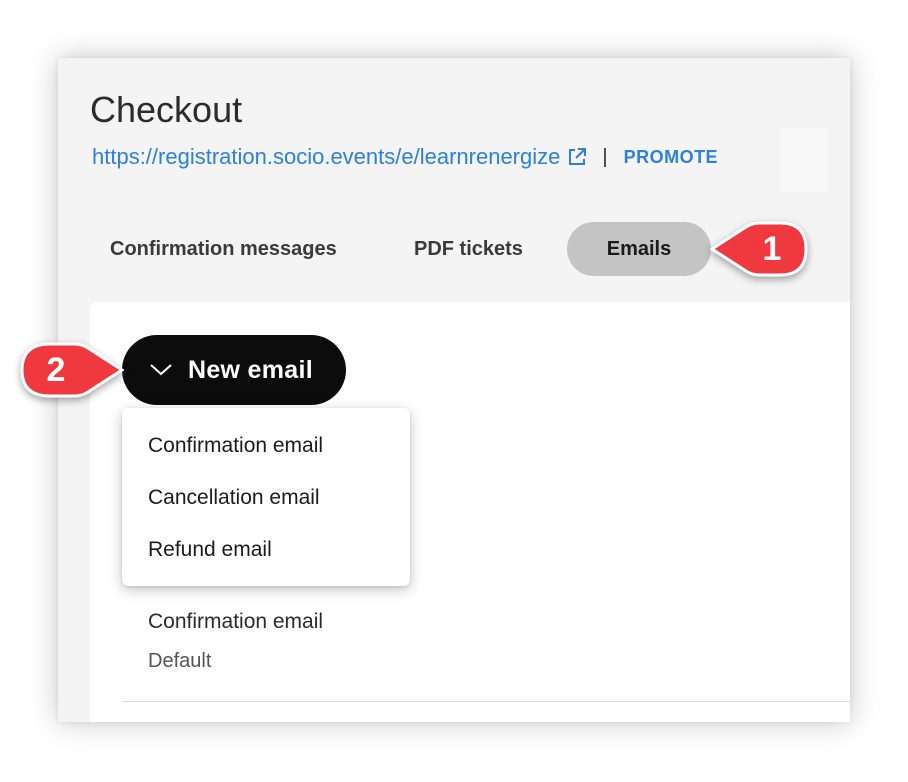  Describe the element at coordinates (759, 249) in the screenshot. I see `callout-1: 1` at that location.